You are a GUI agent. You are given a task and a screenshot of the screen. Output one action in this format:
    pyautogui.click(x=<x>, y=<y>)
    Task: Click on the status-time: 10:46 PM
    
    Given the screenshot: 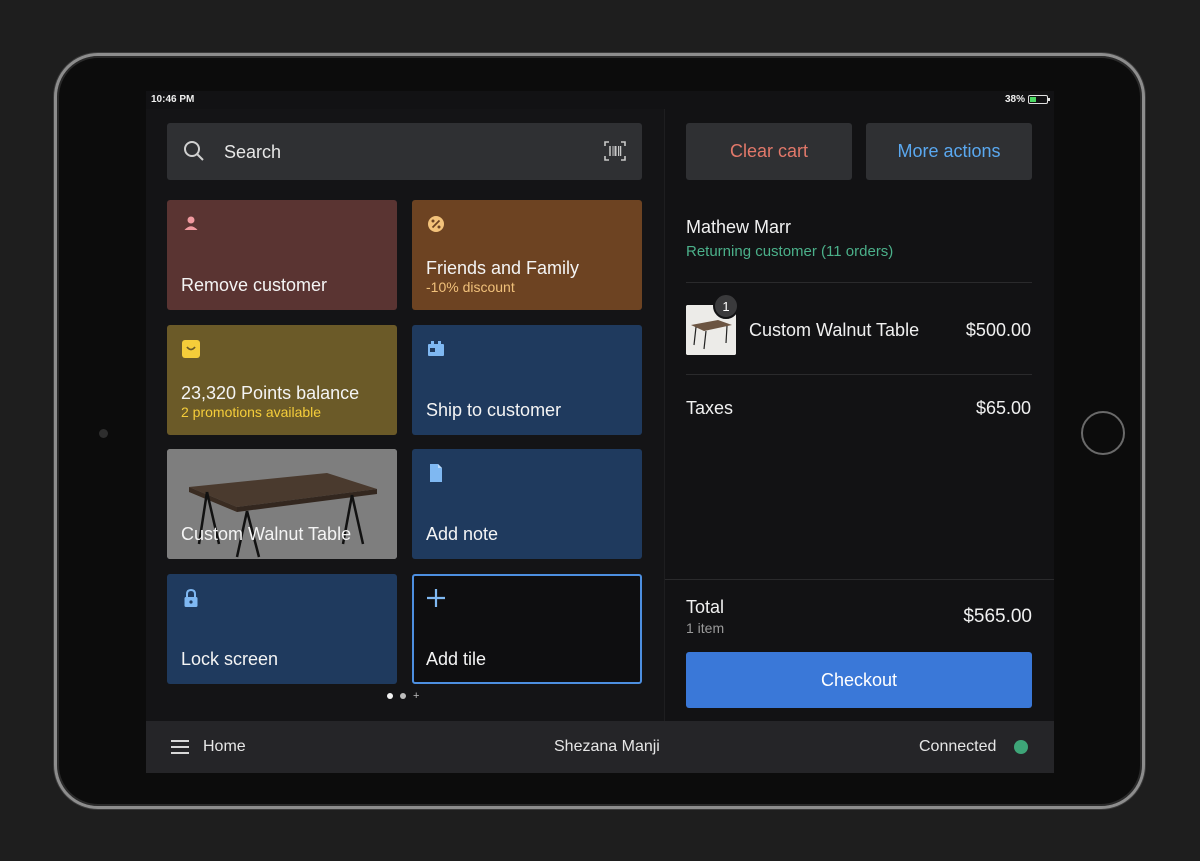 What is the action you would take?
    pyautogui.click(x=173, y=99)
    